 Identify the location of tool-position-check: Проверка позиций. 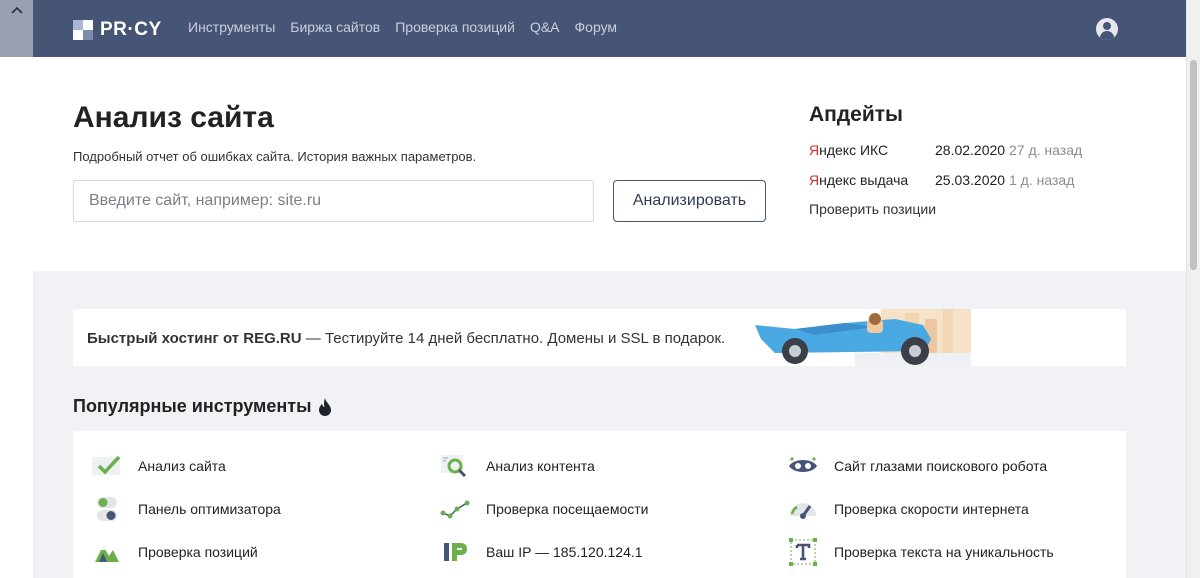
(174, 552).